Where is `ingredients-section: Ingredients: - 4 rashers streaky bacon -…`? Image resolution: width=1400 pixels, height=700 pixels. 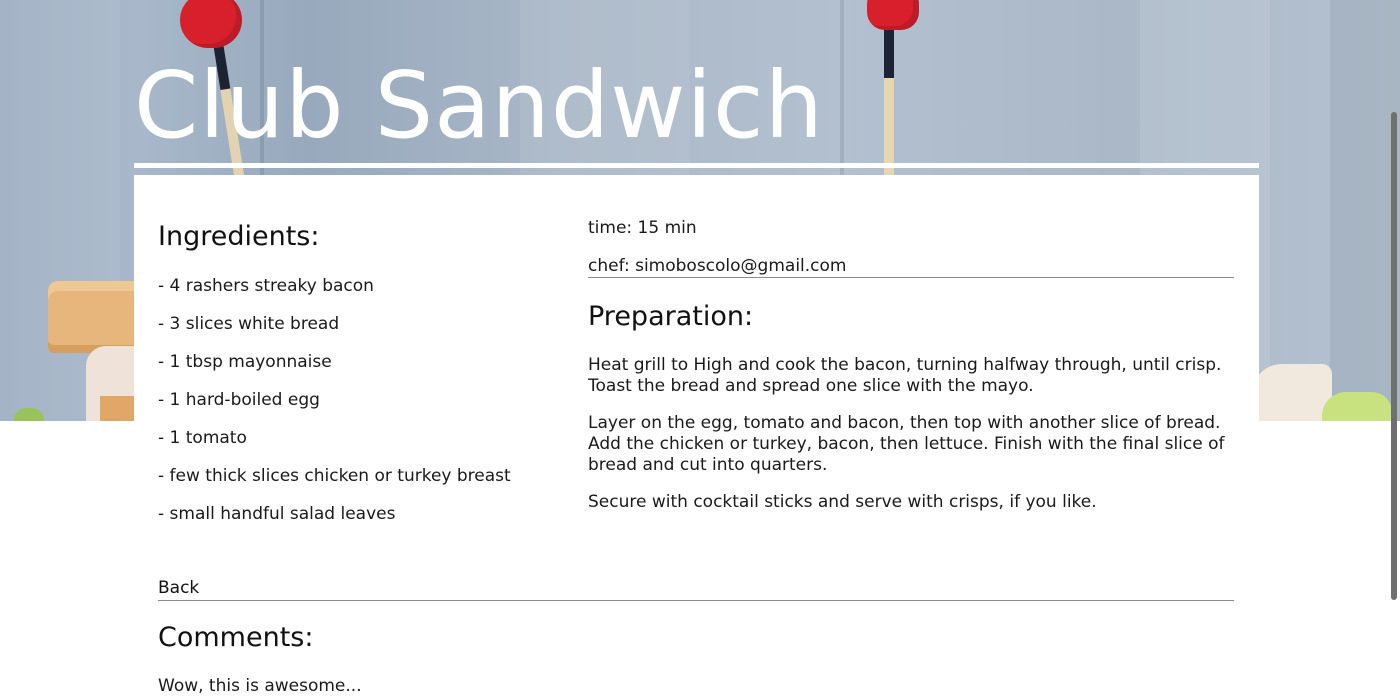 ingredients-section: Ingredients: - 4 rashers streaky bacon -… is located at coordinates (358, 372).